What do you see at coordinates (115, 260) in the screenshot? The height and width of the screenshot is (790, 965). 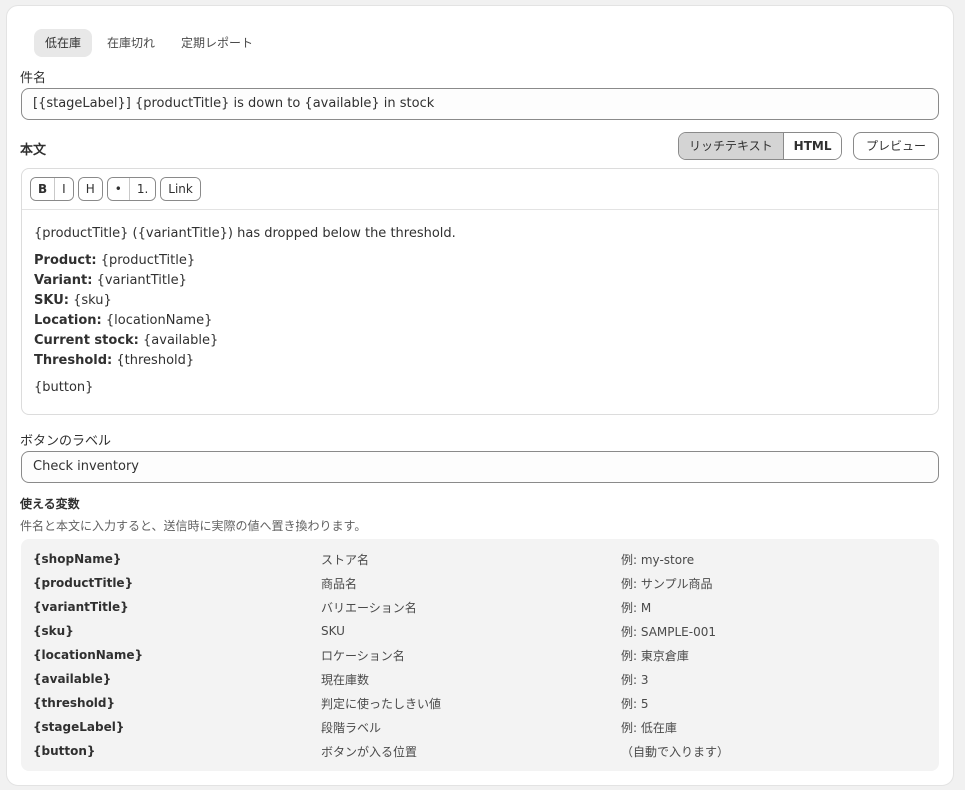 I see `body-field-product: Product: {productTitle}` at bounding box center [115, 260].